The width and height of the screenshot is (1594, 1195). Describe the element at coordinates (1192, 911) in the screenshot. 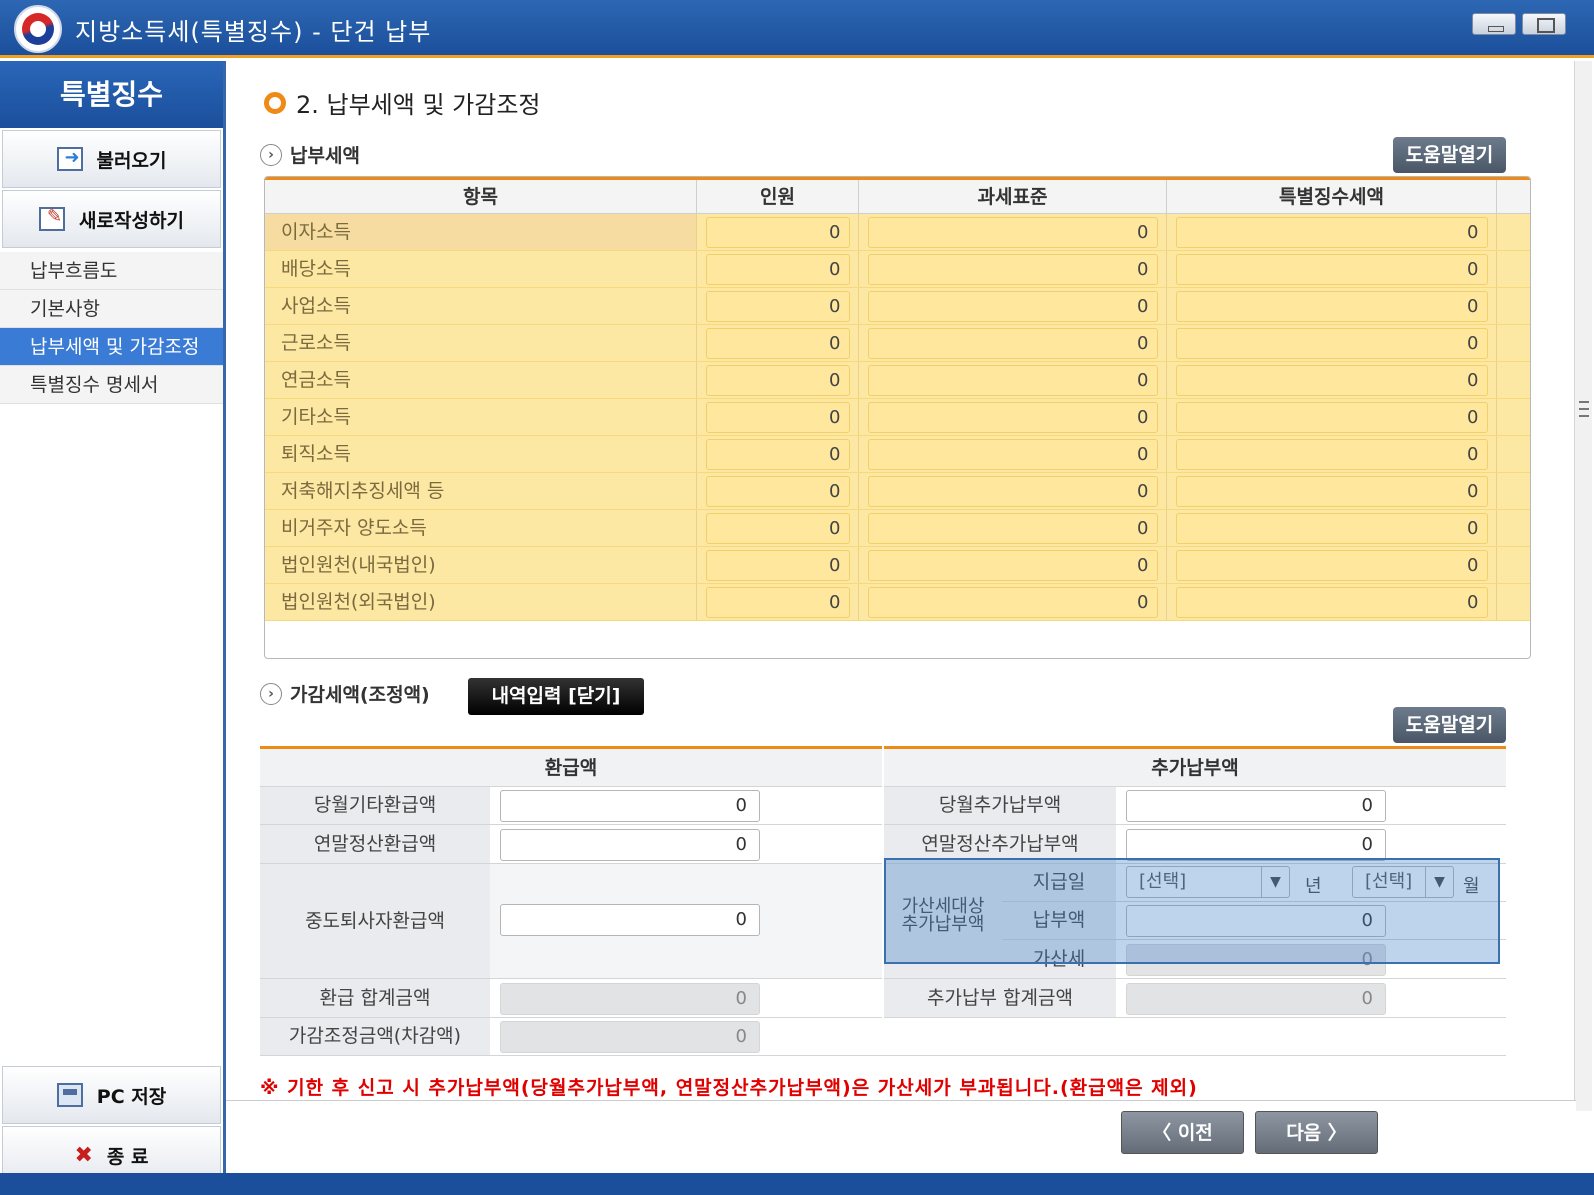

I see `selection-highlight` at that location.